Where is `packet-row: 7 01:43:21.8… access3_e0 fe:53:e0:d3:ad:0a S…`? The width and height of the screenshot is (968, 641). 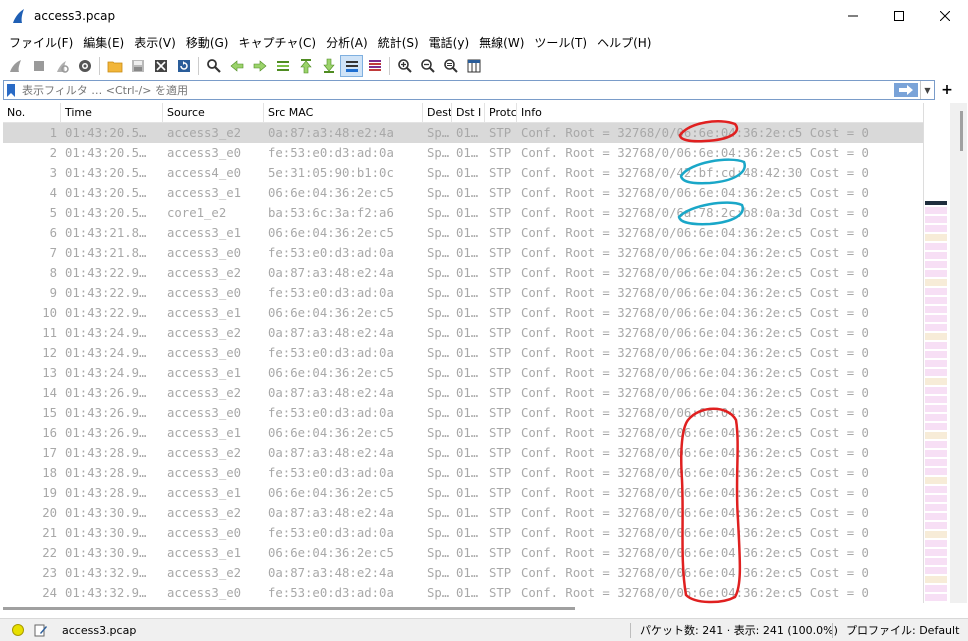 packet-row: 7 01:43:21.8… access3_e0 fe:53:e0:d3:ad:0a S… is located at coordinates (463, 253).